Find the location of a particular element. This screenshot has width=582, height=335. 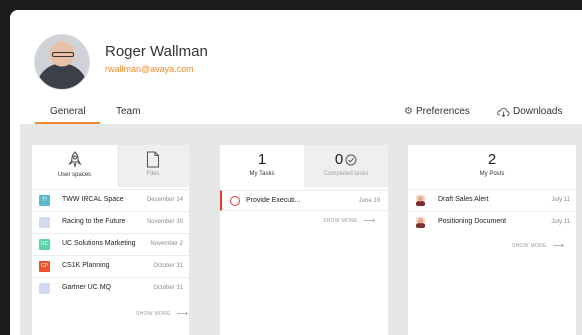

user-email: rwallman@avaya.com is located at coordinates (149, 69).